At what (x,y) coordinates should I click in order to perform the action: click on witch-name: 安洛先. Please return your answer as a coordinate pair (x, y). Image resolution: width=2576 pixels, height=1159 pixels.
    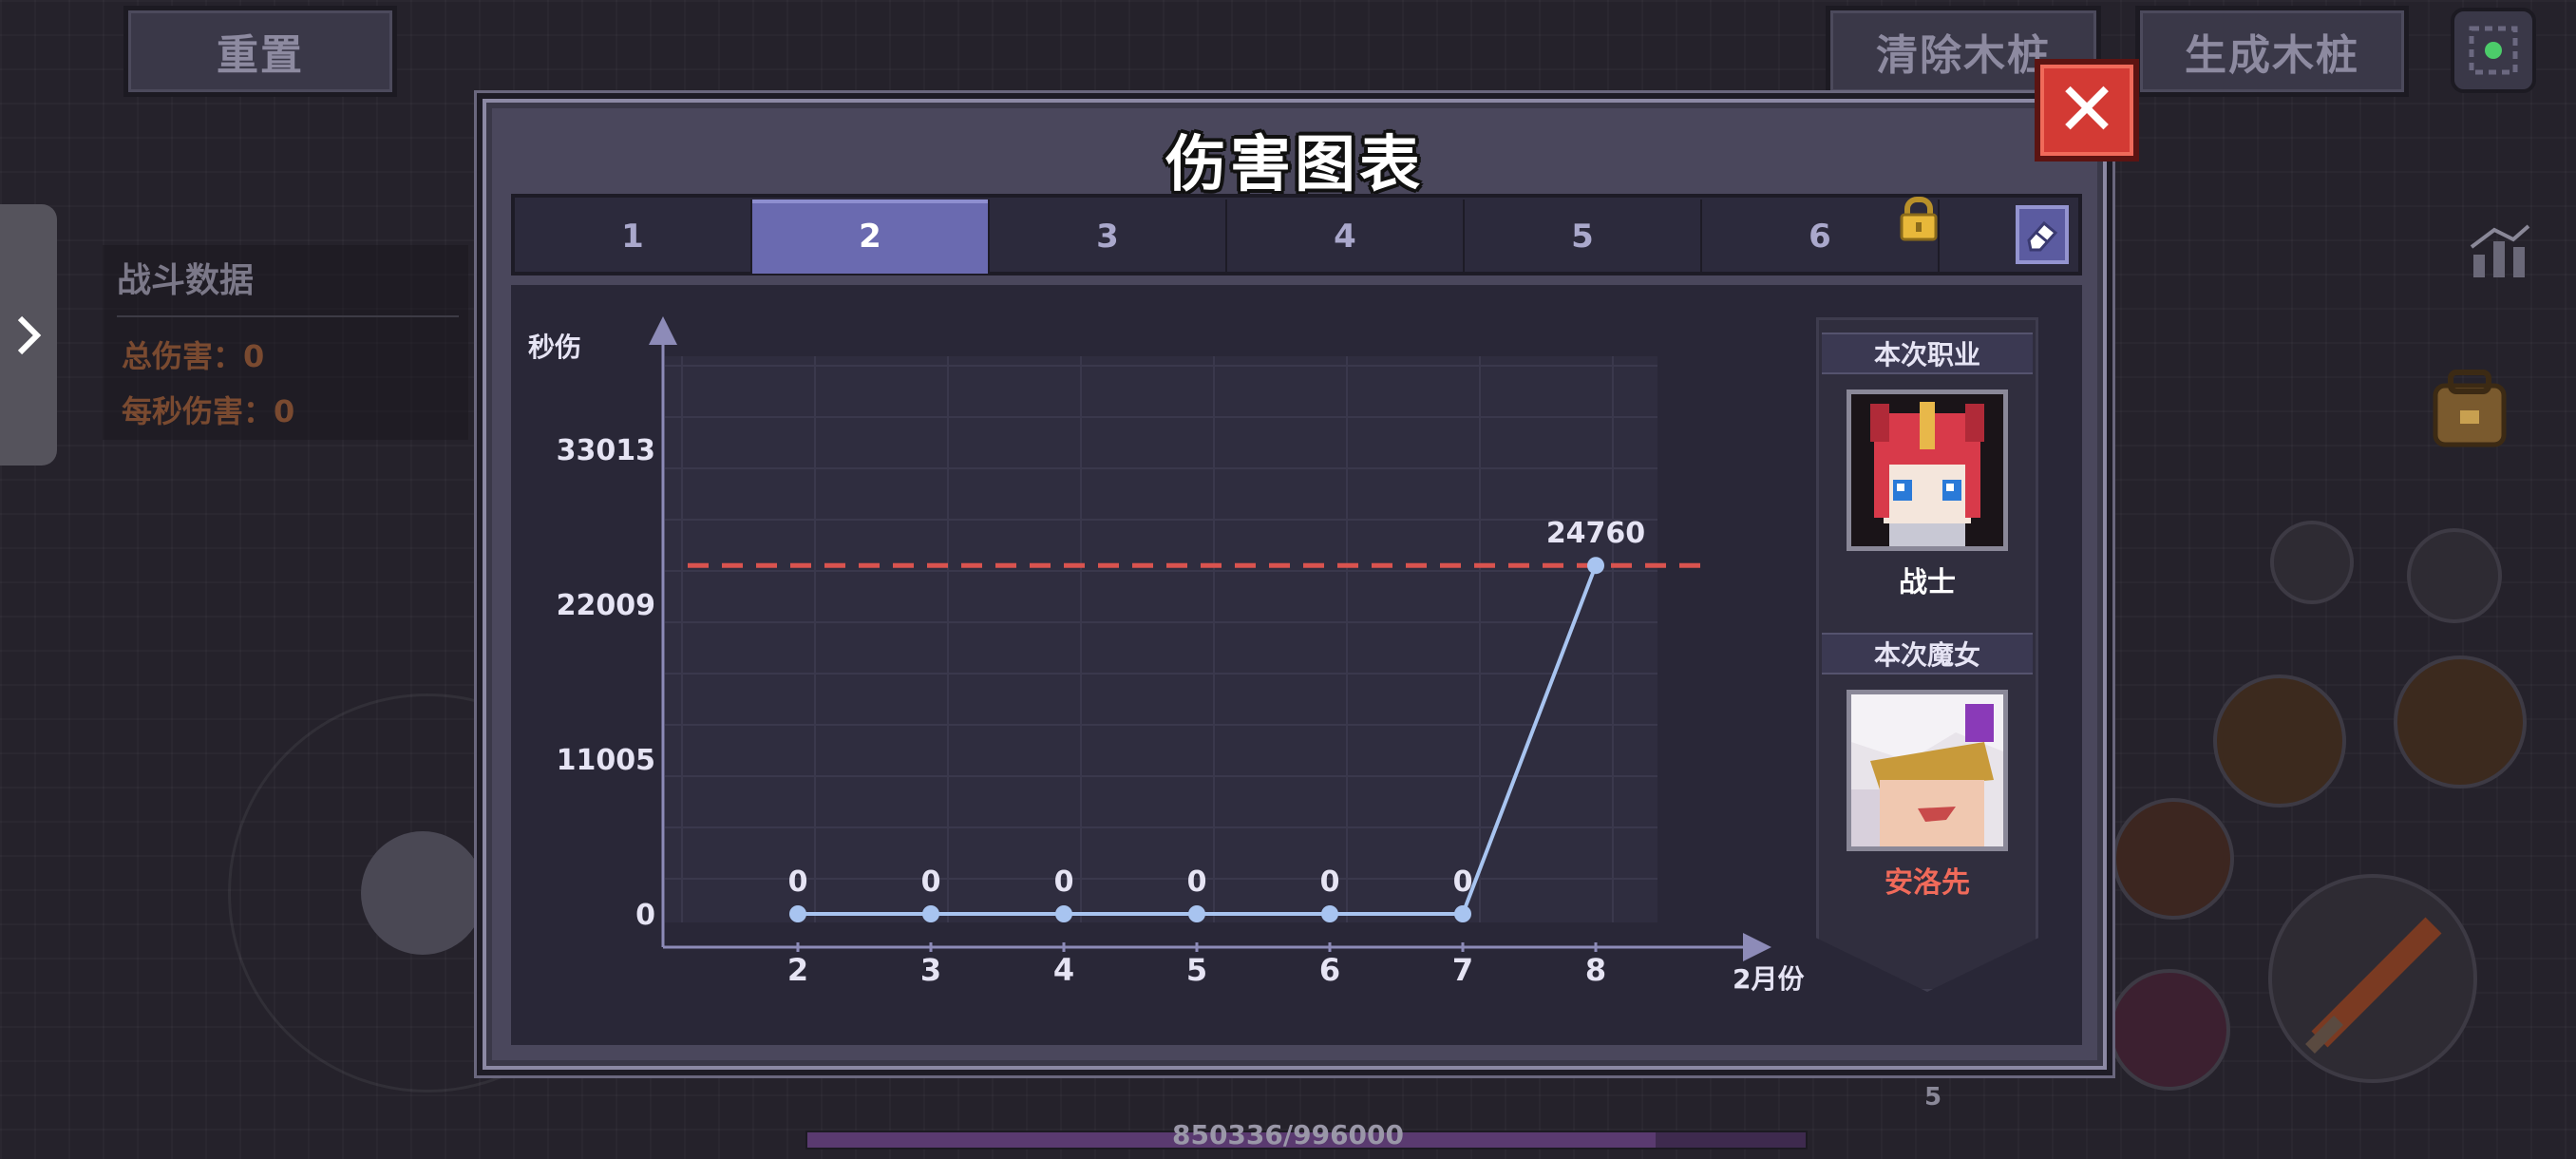
    Looking at the image, I should click on (1927, 883).